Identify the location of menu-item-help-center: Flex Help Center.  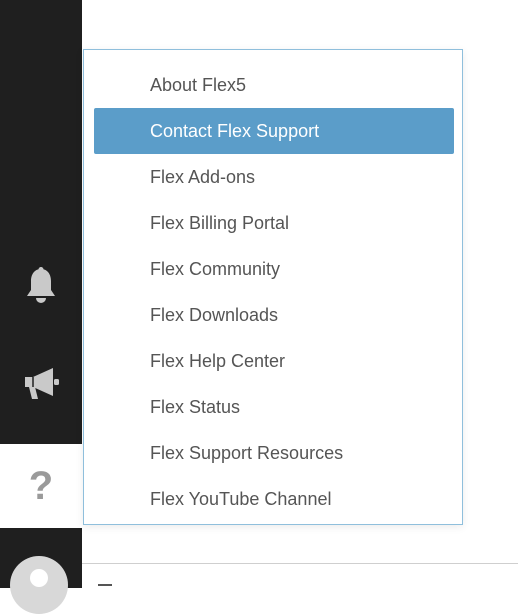
(274, 361).